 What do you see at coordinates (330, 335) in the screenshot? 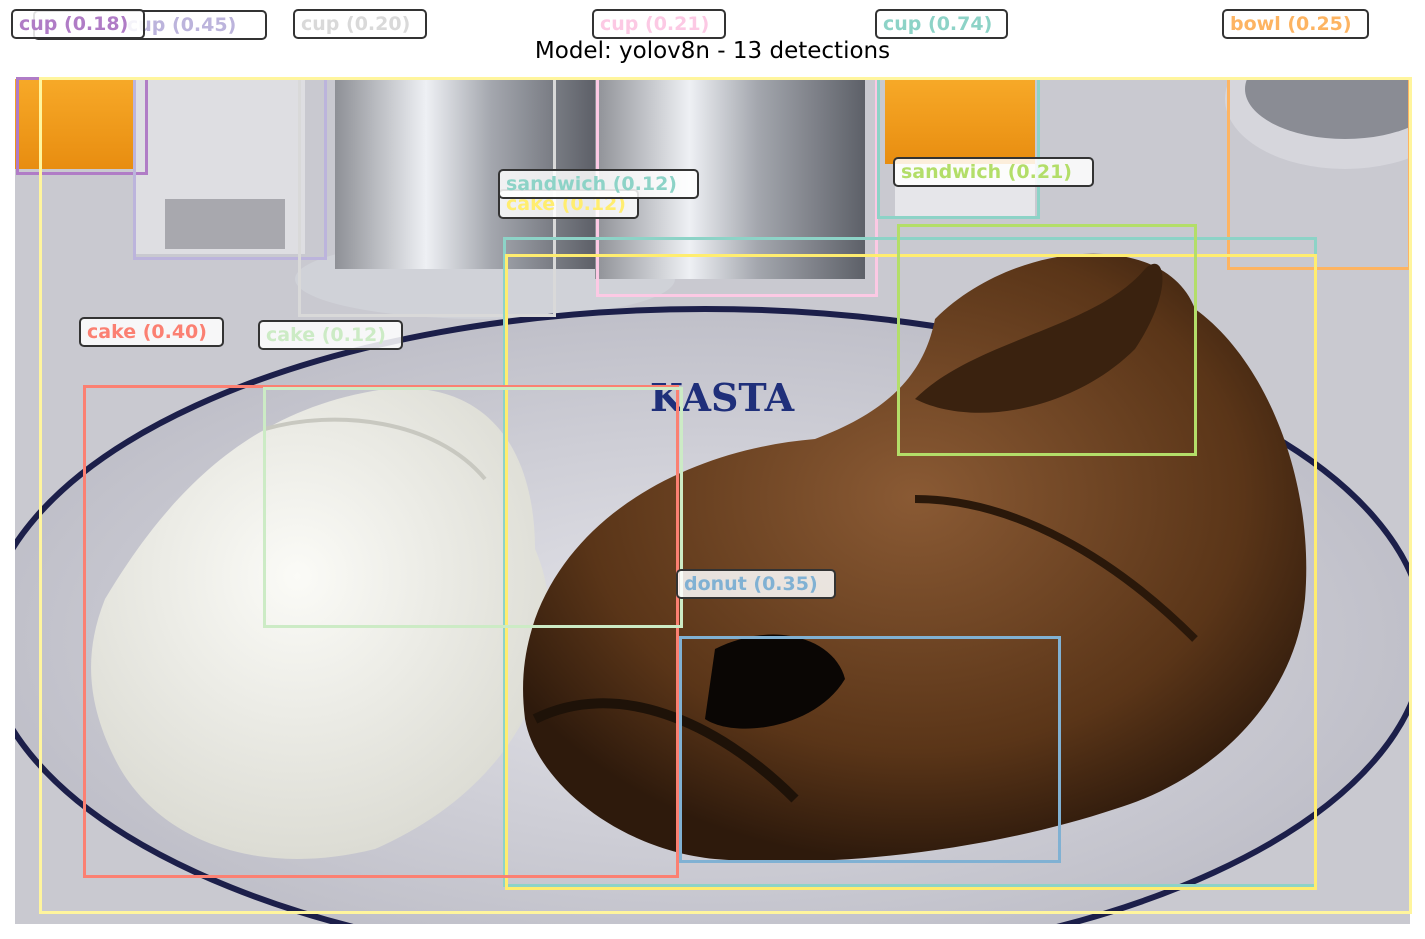
I see `detection-label: cake (0.12)` at bounding box center [330, 335].